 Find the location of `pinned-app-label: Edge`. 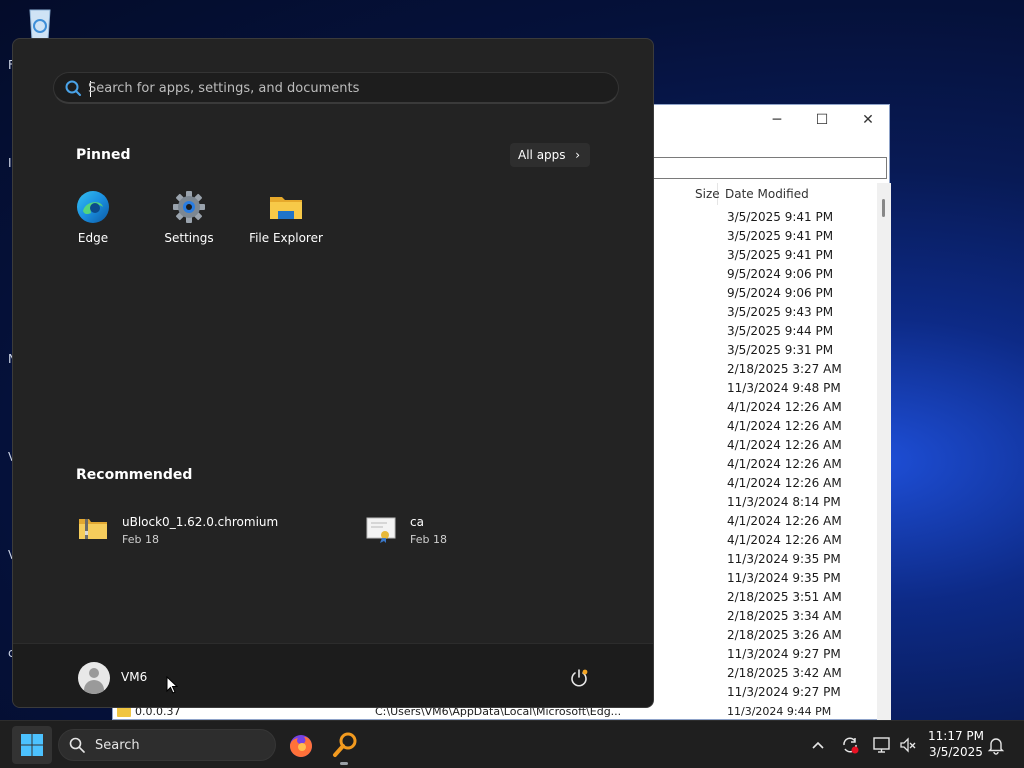

pinned-app-label: Edge is located at coordinates (93, 238).